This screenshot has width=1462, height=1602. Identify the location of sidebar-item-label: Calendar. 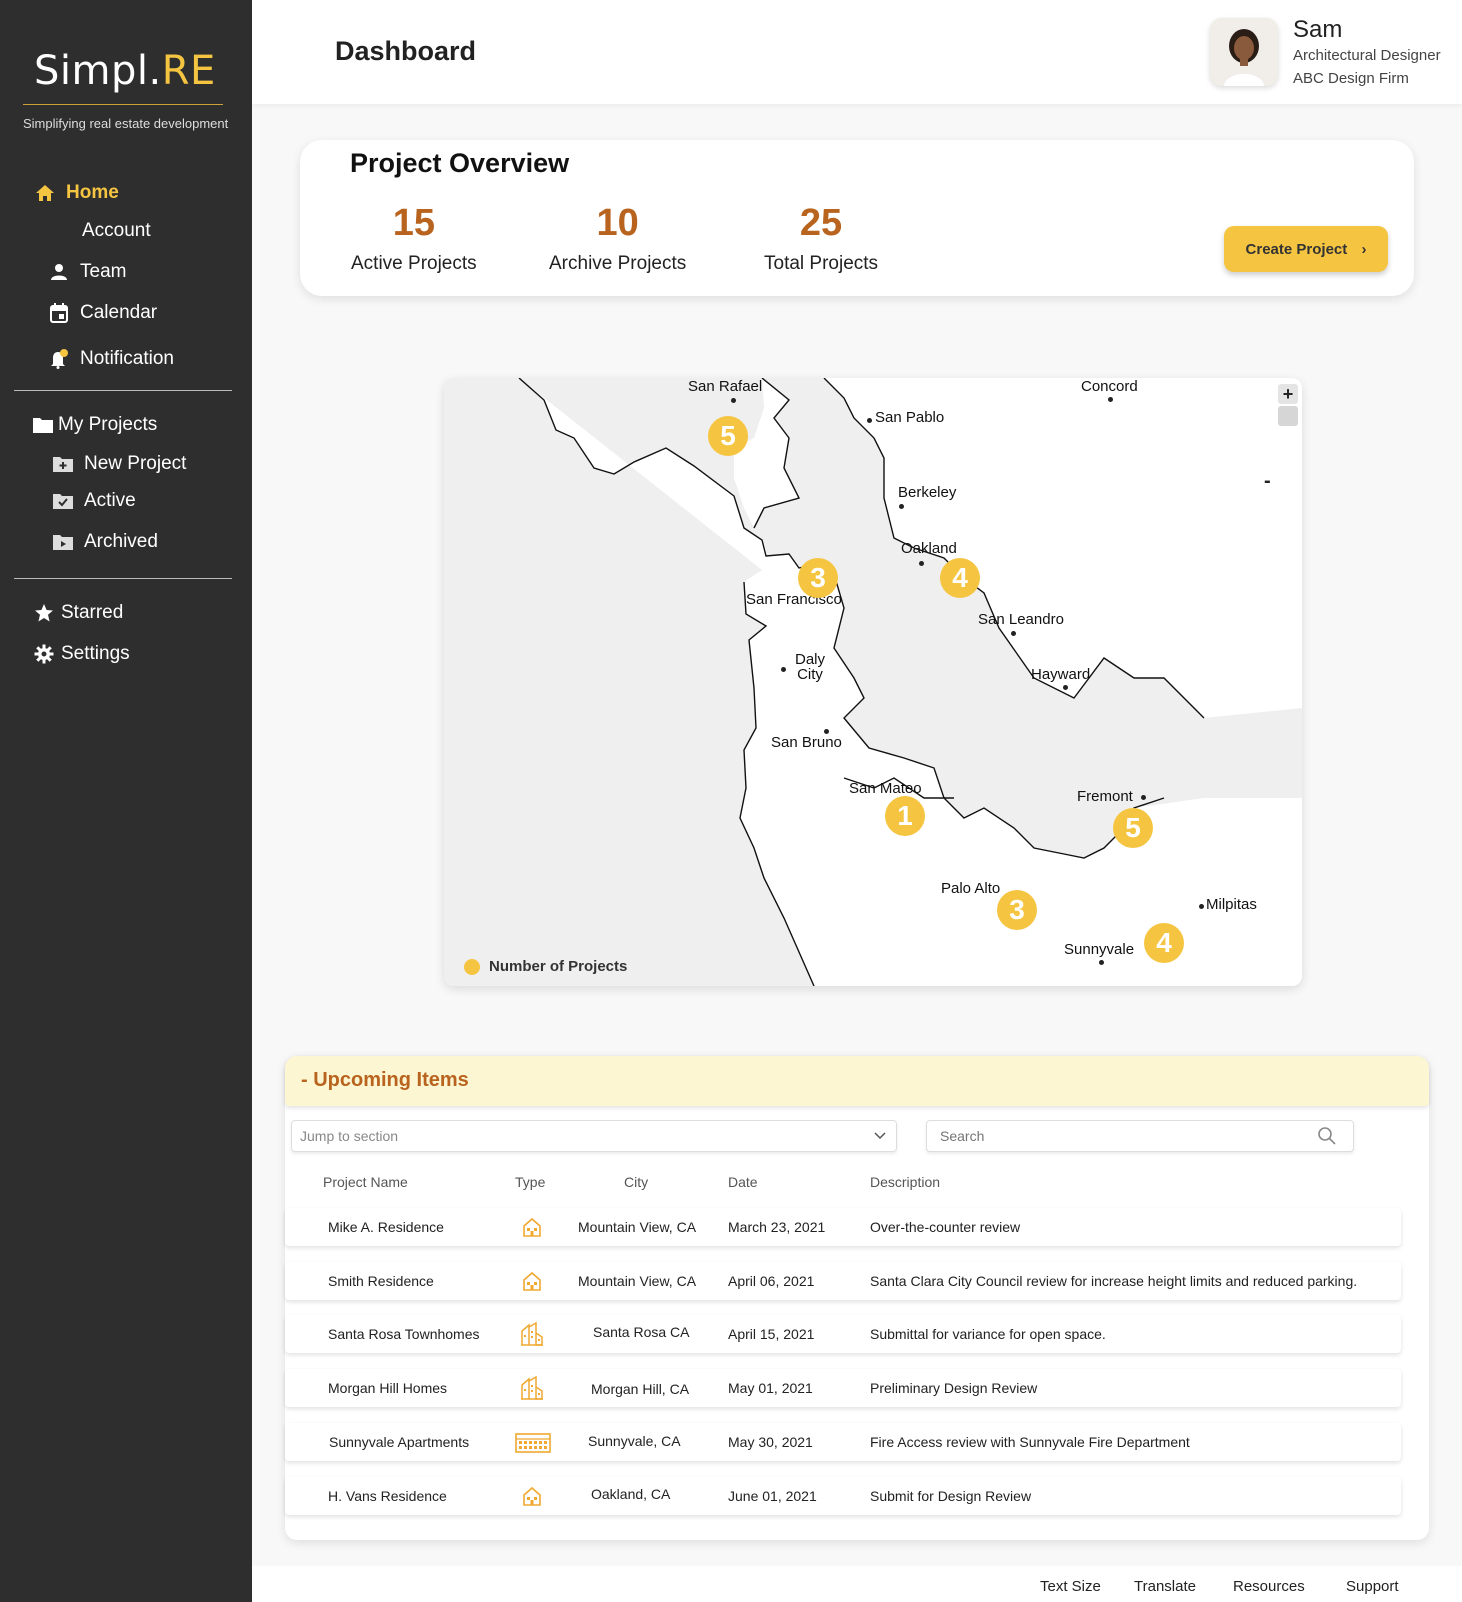
(119, 312).